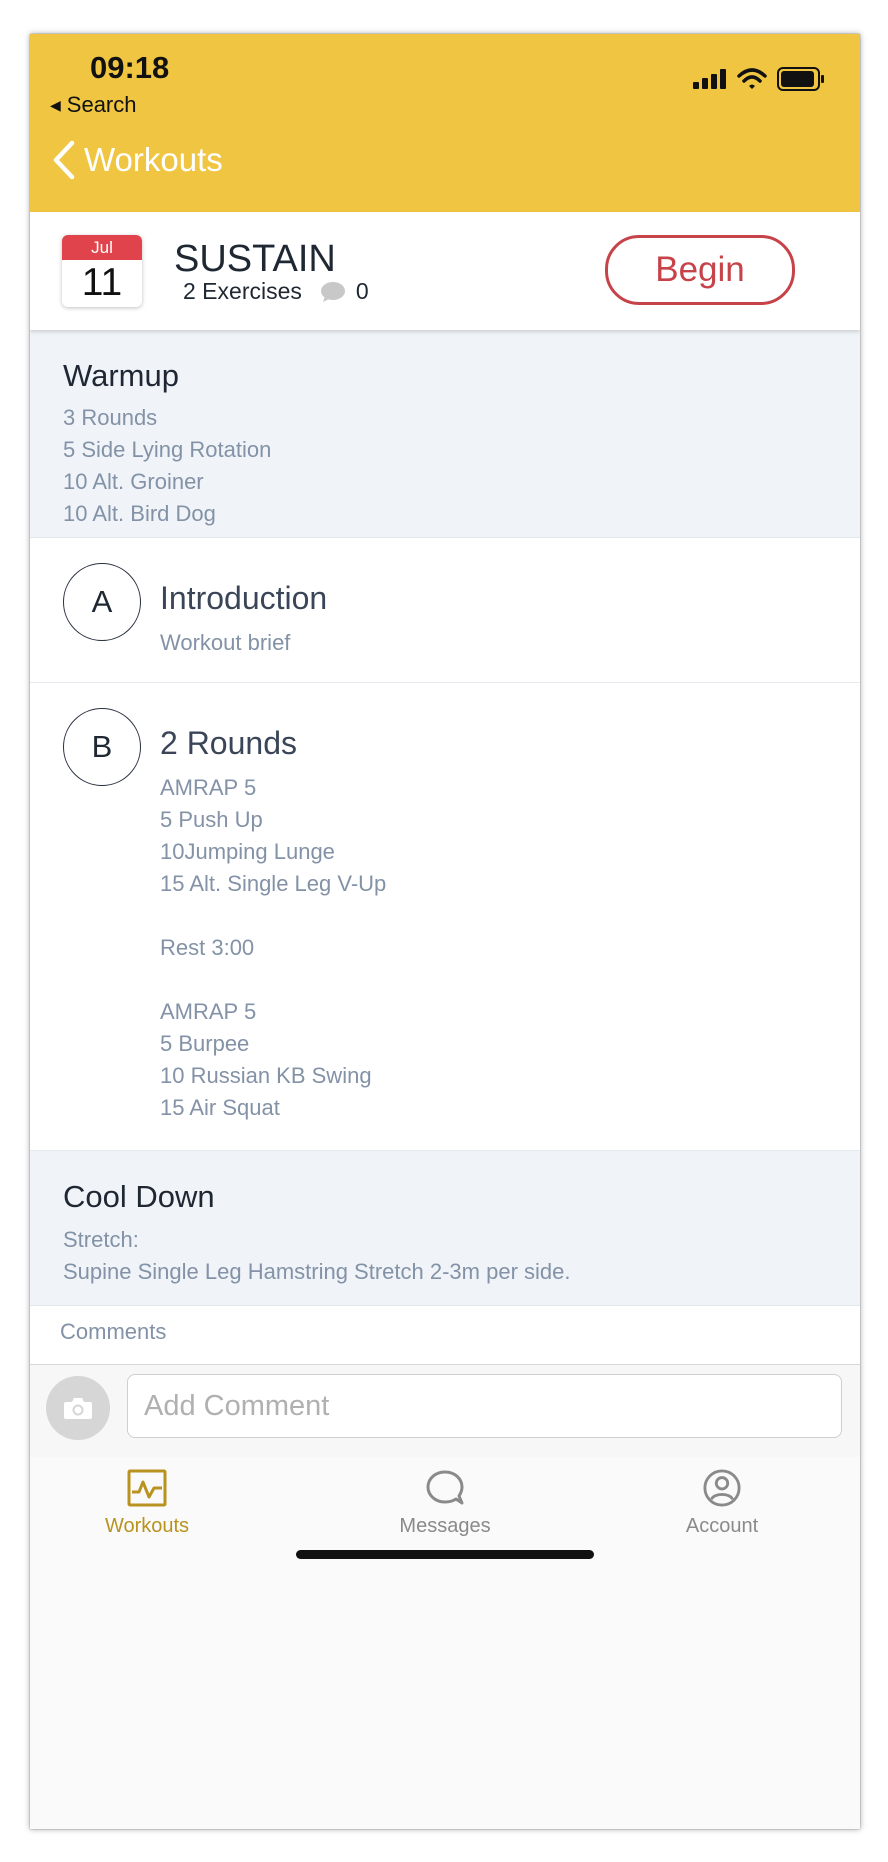 Image resolution: width=888 pixels, height=1862 pixels. I want to click on begin-button: Begin, so click(700, 270).